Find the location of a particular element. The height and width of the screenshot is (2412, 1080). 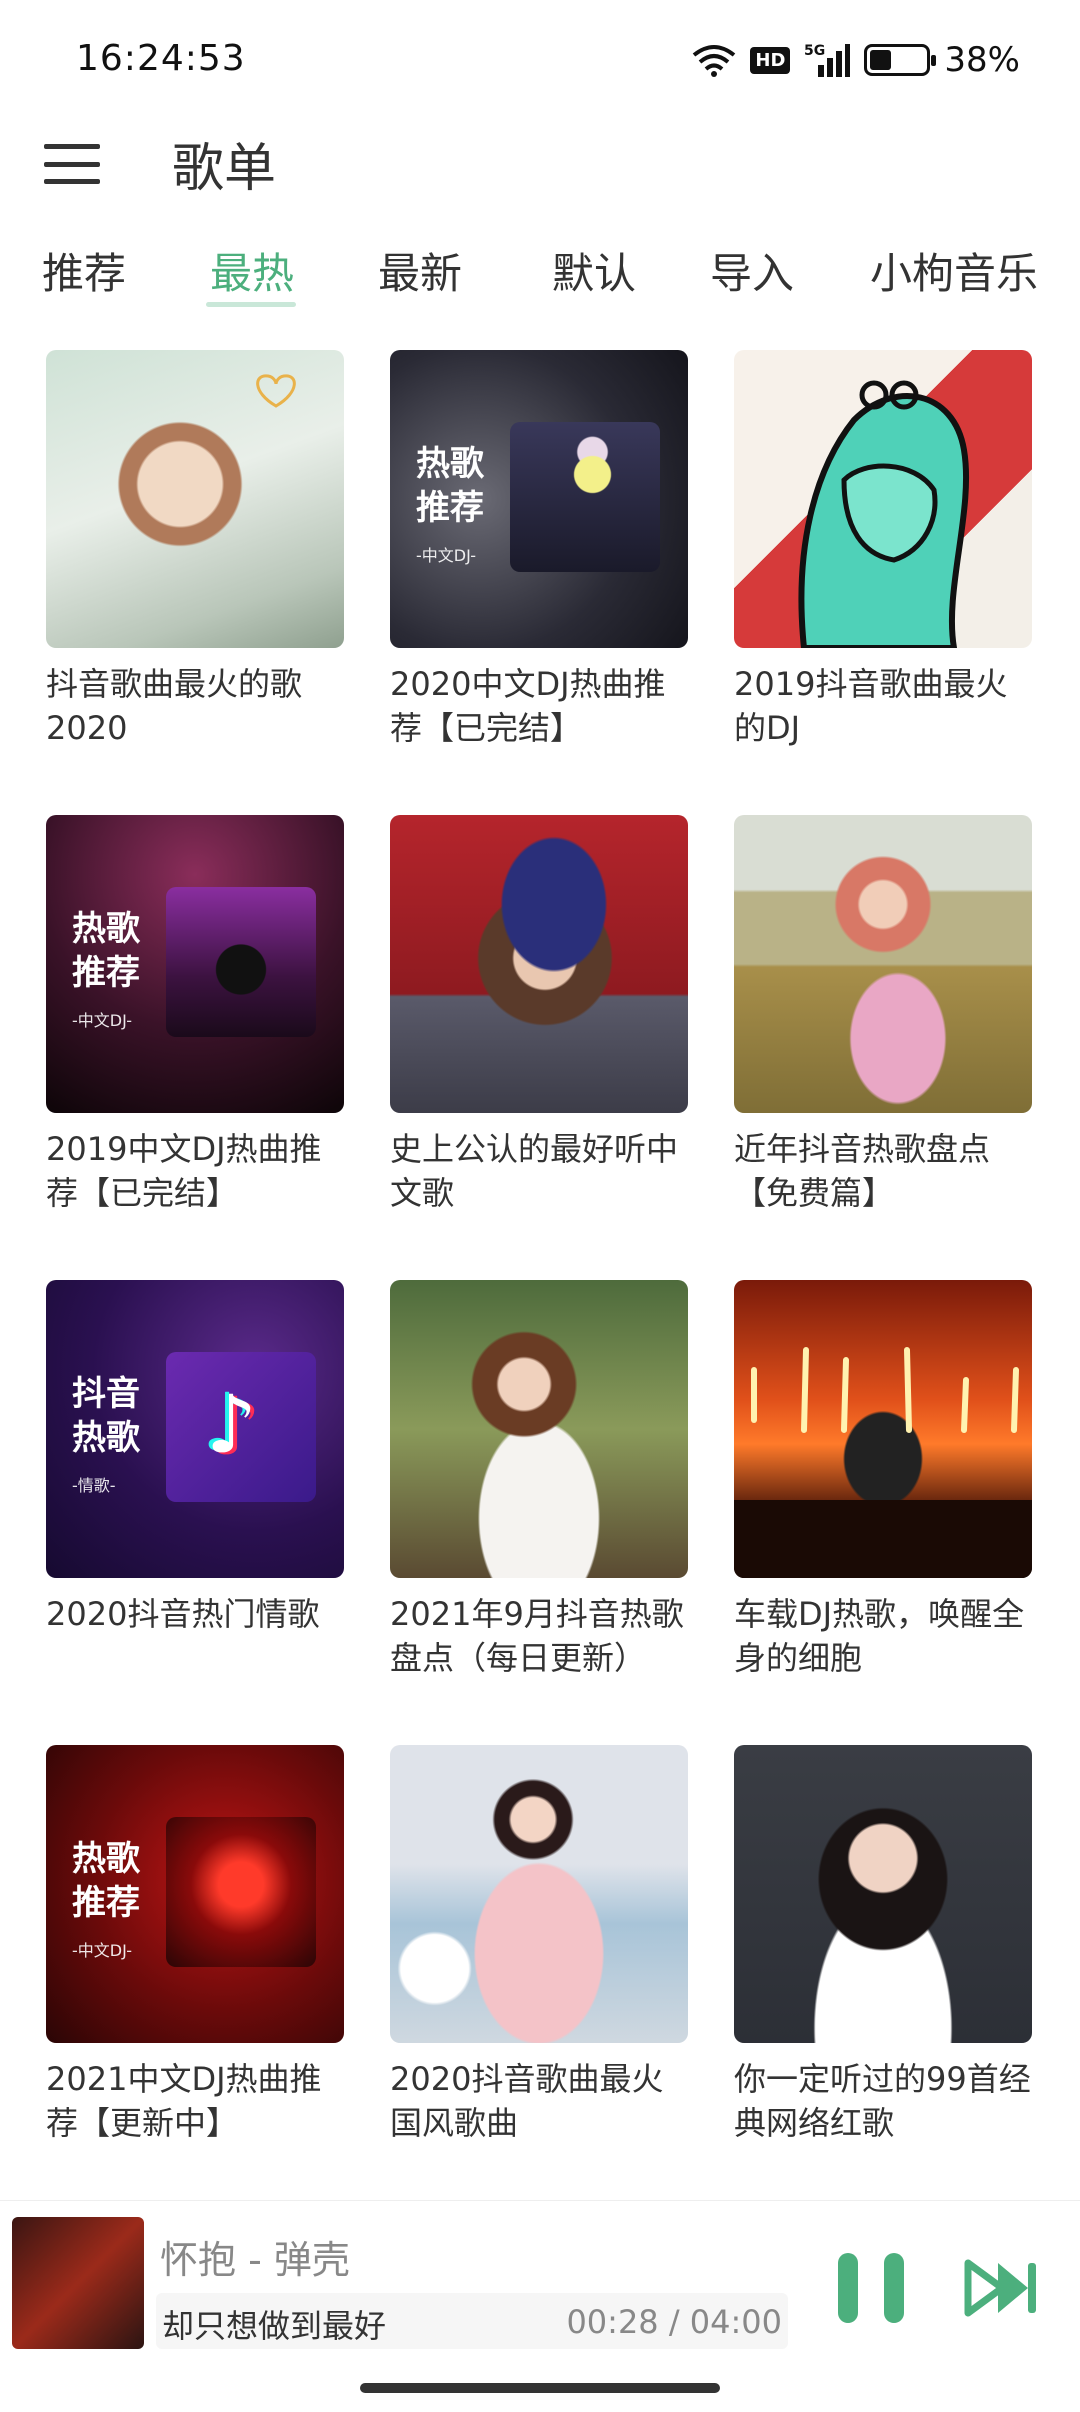

current-lyric: 却只想做到最好 is located at coordinates (274, 2326).